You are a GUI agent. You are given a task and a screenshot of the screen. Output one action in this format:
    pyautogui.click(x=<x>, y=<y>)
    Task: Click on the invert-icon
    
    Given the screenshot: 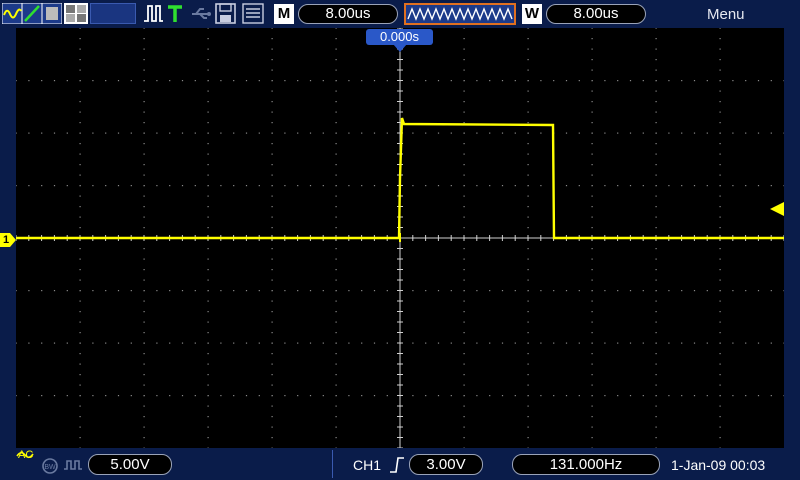 What is the action you would take?
    pyautogui.click(x=73, y=465)
    